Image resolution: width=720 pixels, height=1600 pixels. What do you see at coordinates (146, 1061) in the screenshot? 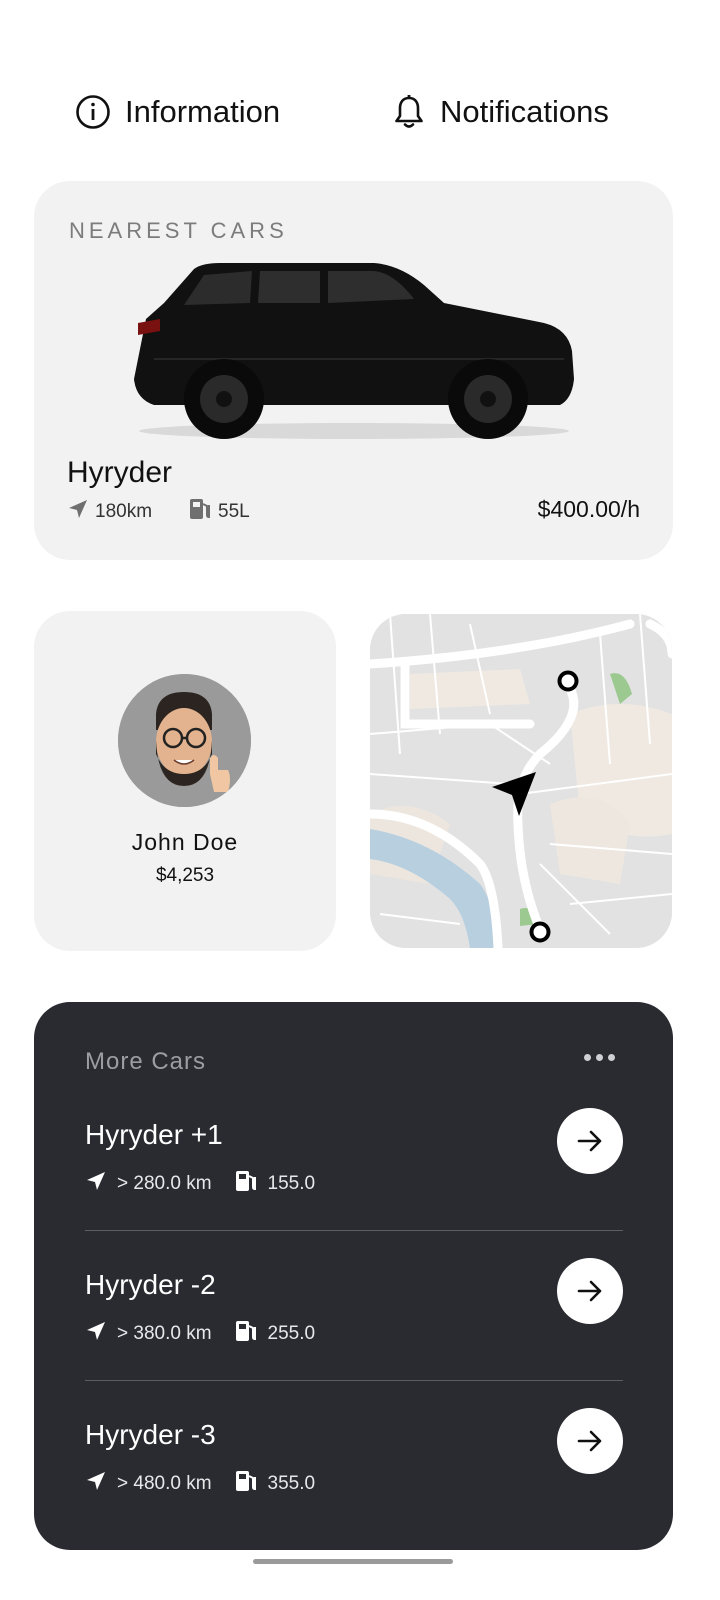
I see `more-cars-title: More Cars` at bounding box center [146, 1061].